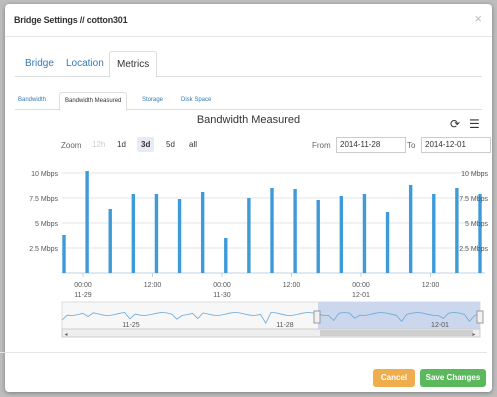  I want to click on y-tick-label-left: 2.5 Mbps, so click(43, 249).